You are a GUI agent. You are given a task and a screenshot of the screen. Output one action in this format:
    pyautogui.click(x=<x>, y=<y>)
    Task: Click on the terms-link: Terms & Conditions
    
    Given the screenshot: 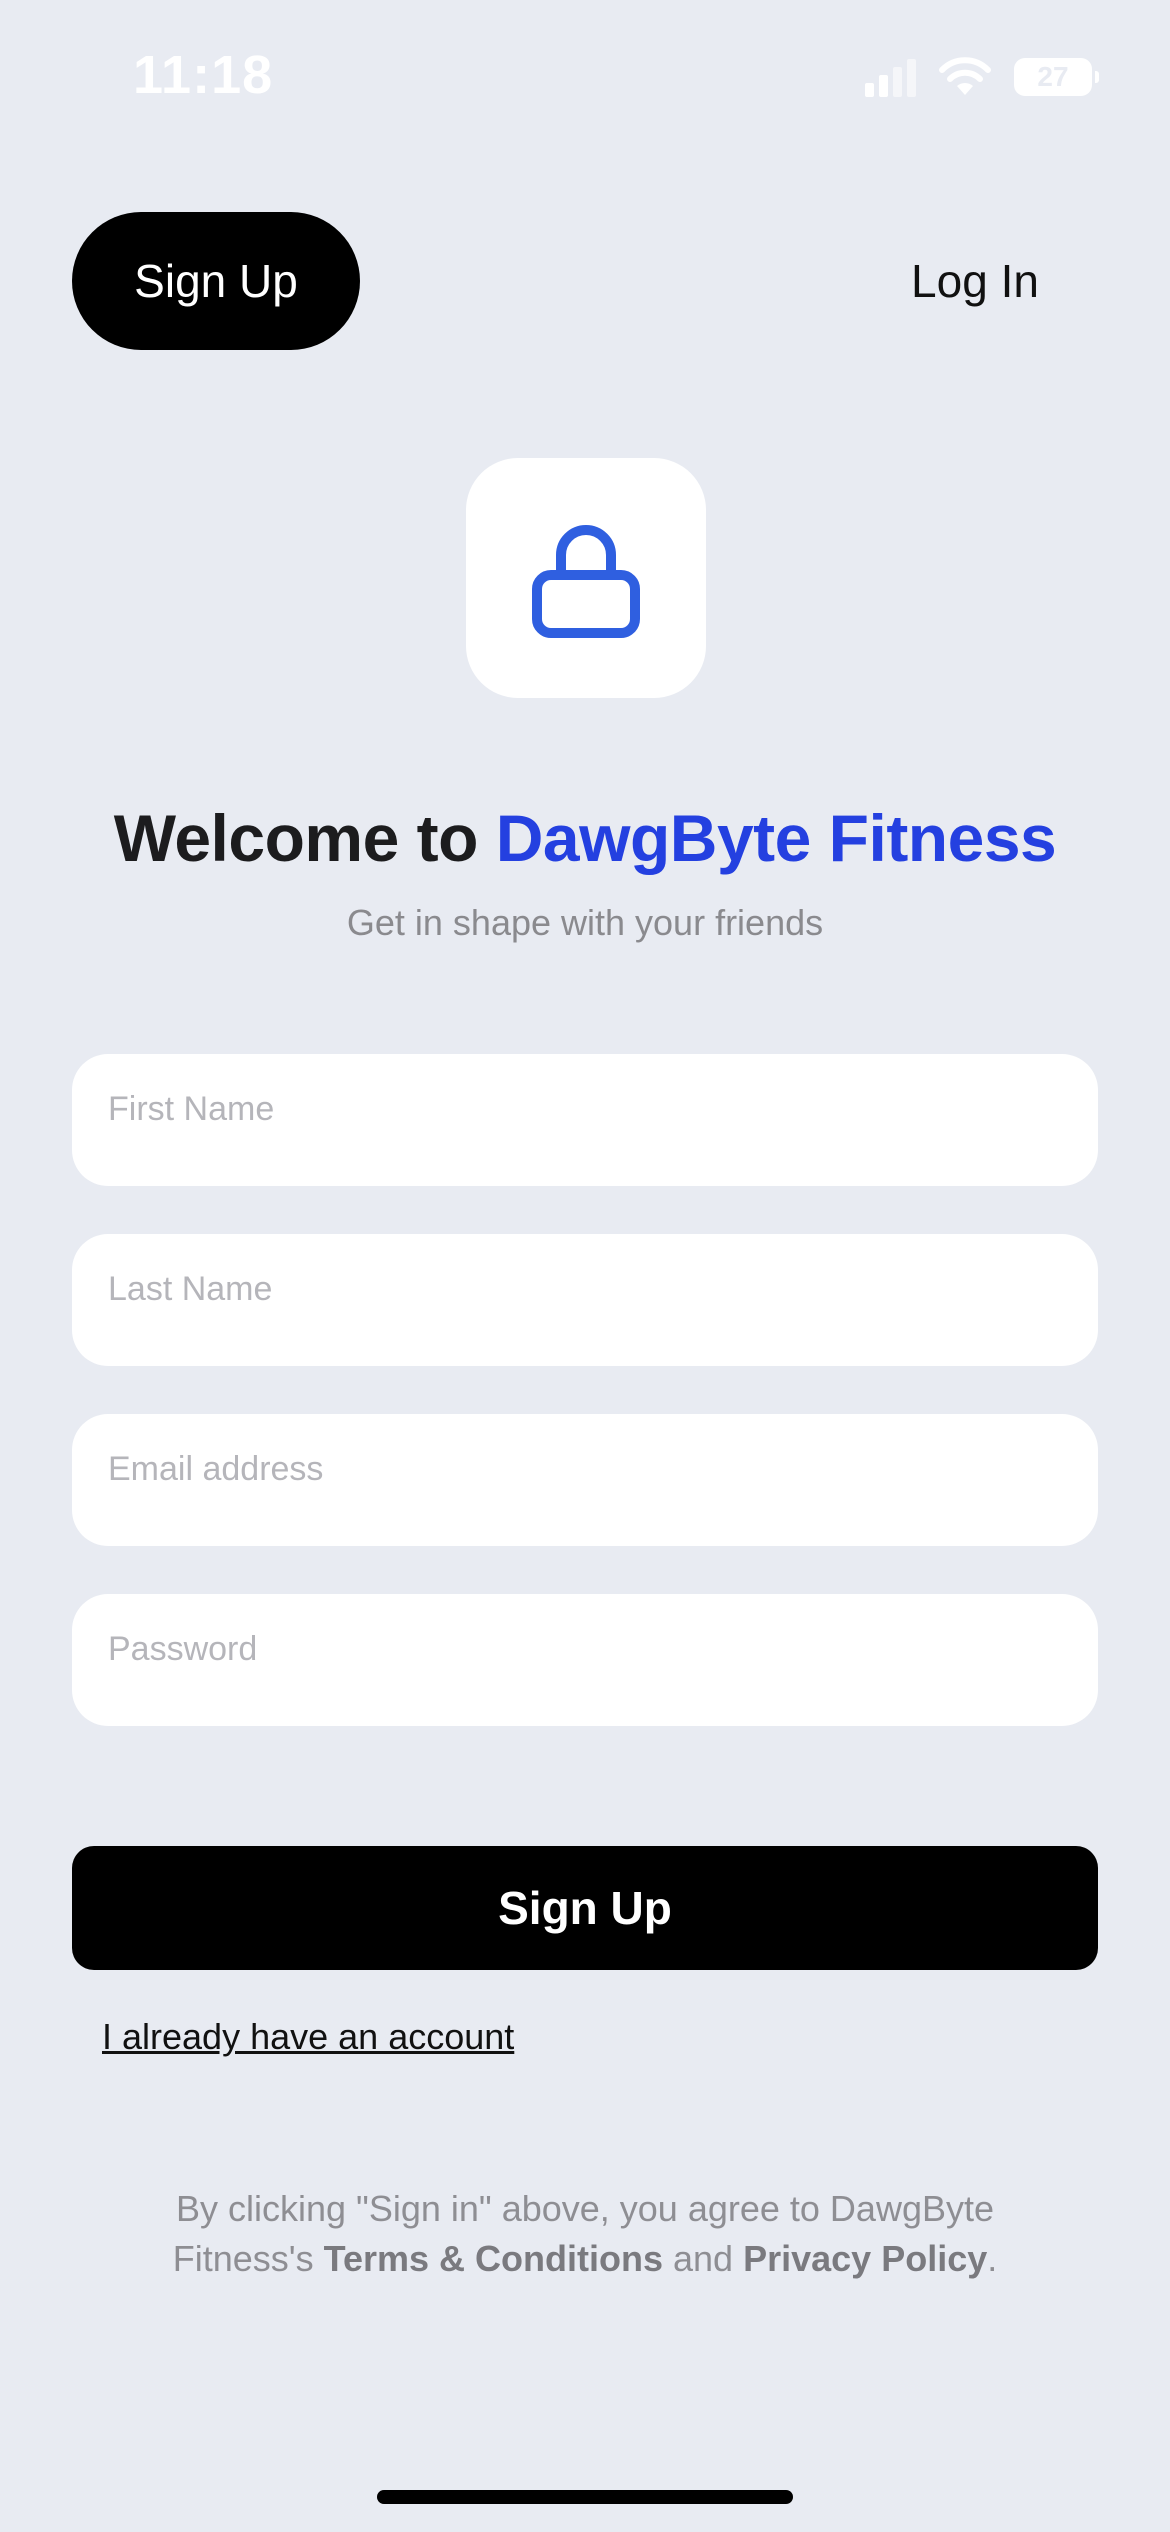 What is the action you would take?
    pyautogui.click(x=493, y=2258)
    